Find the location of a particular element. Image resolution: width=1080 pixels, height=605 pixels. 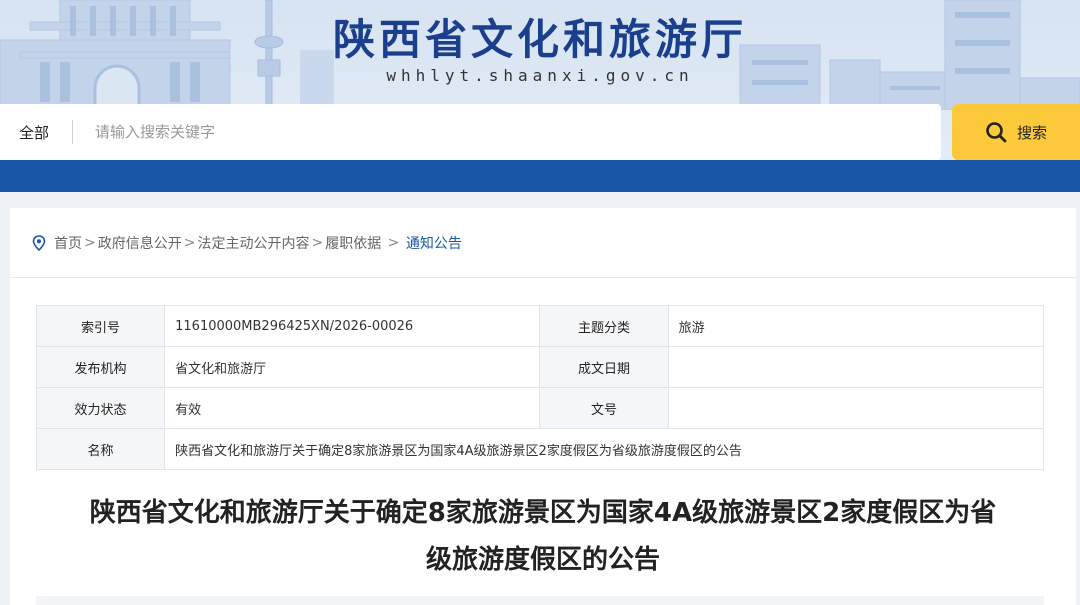

meta-key: 效力状态 is located at coordinates (100, 408).